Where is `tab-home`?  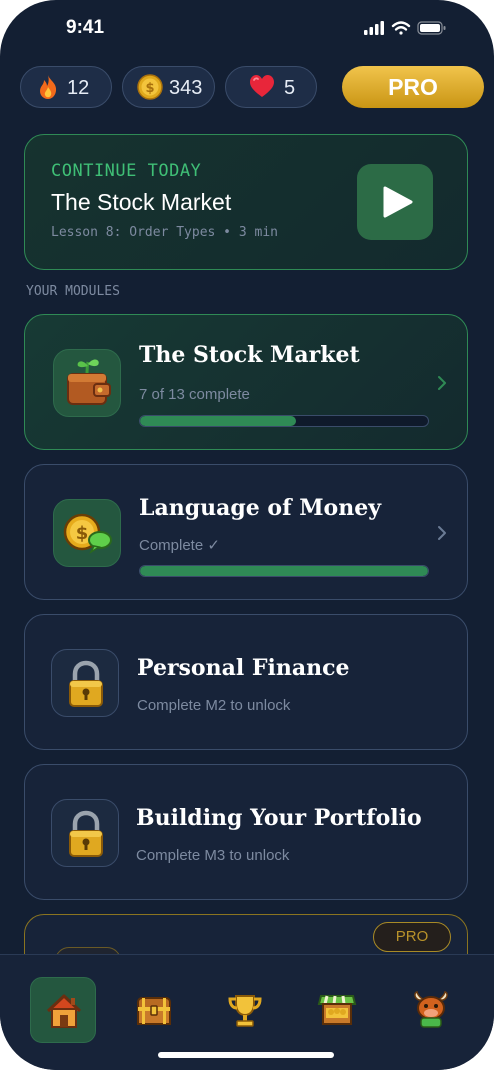
tab-home is located at coordinates (63, 1010).